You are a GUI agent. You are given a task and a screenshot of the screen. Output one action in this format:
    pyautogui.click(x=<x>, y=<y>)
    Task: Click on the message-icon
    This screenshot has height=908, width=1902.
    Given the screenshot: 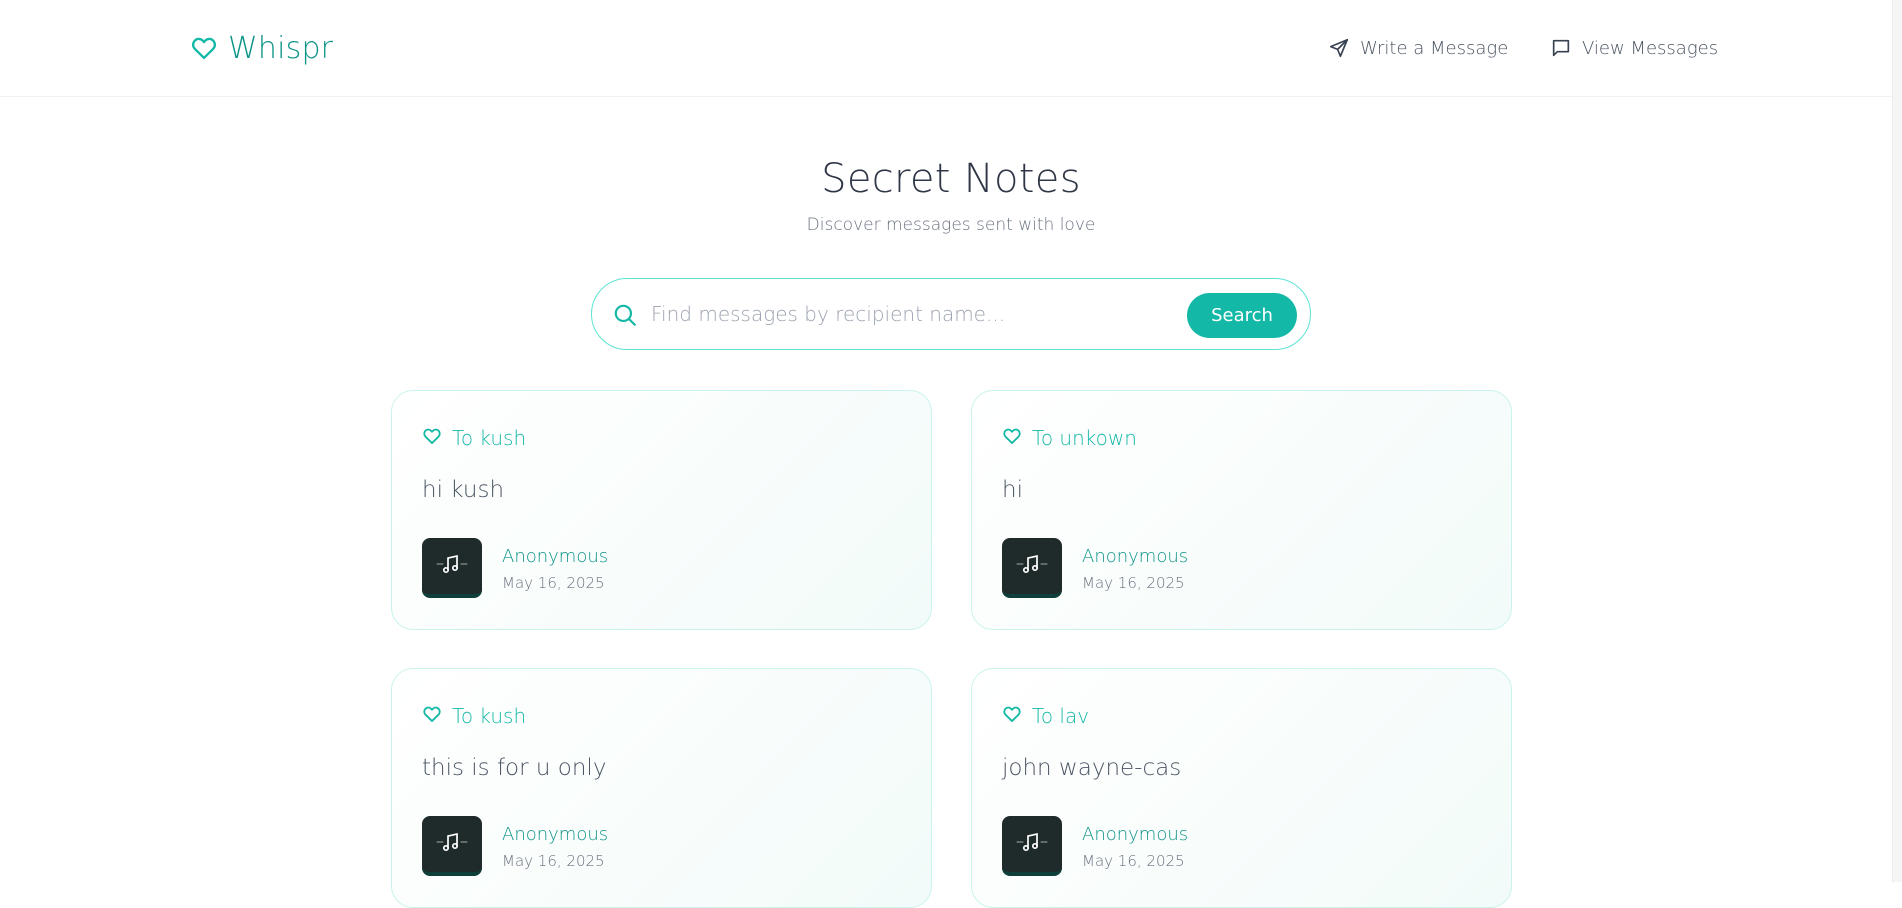 What is the action you would take?
    pyautogui.click(x=1561, y=48)
    